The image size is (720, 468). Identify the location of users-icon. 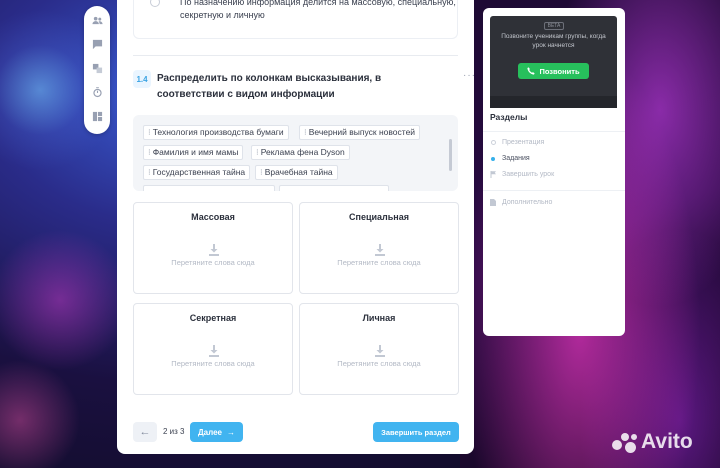
(97, 20).